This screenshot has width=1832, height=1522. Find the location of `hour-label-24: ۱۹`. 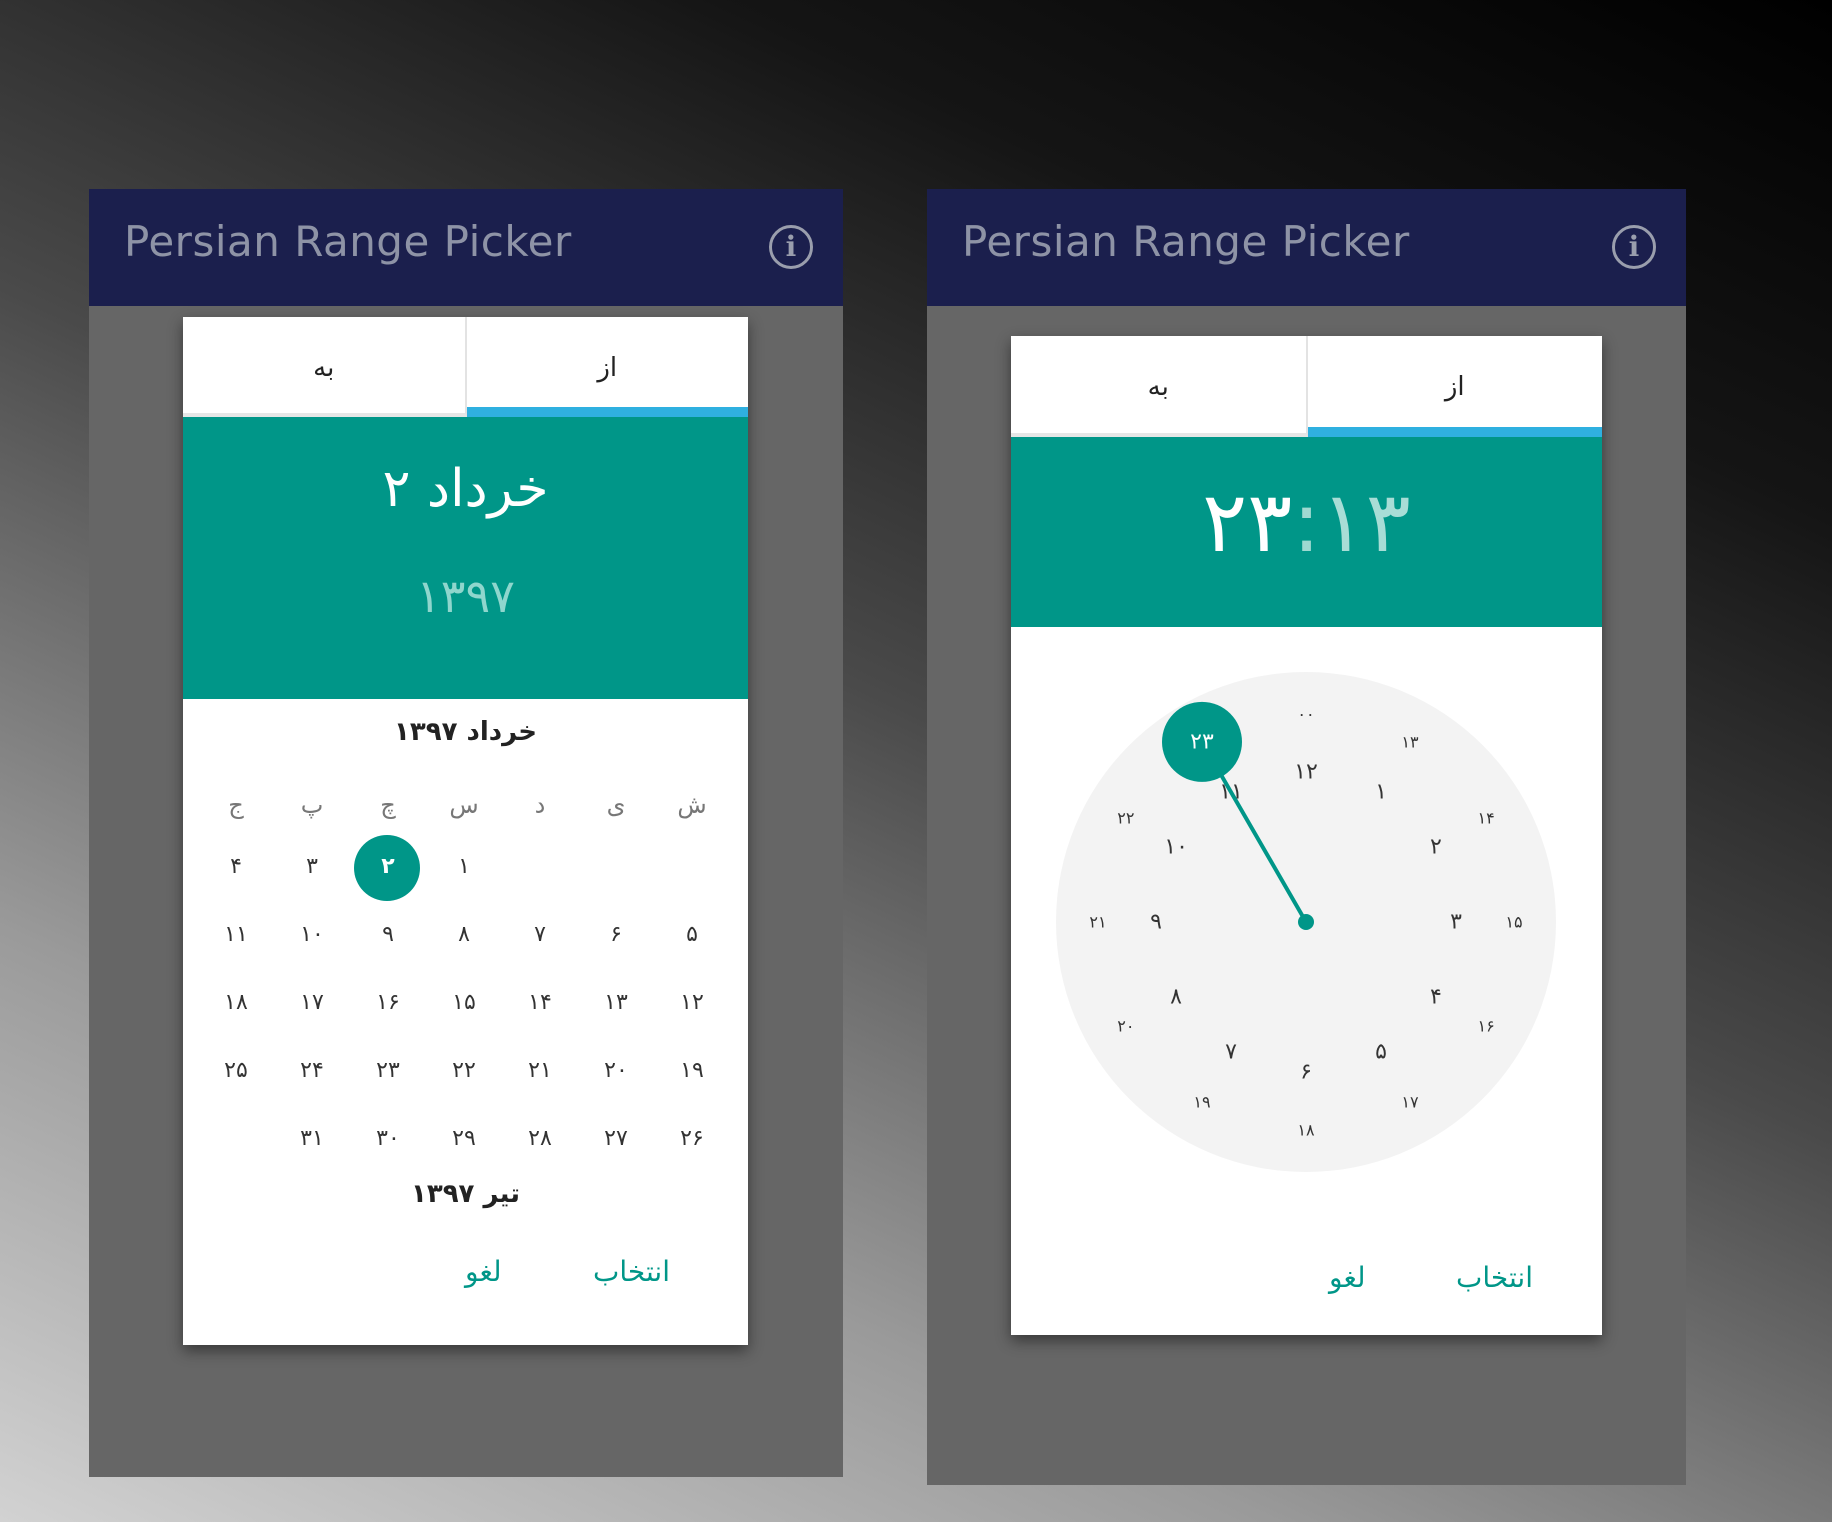

hour-label-24: ۱۹ is located at coordinates (1201, 1102).